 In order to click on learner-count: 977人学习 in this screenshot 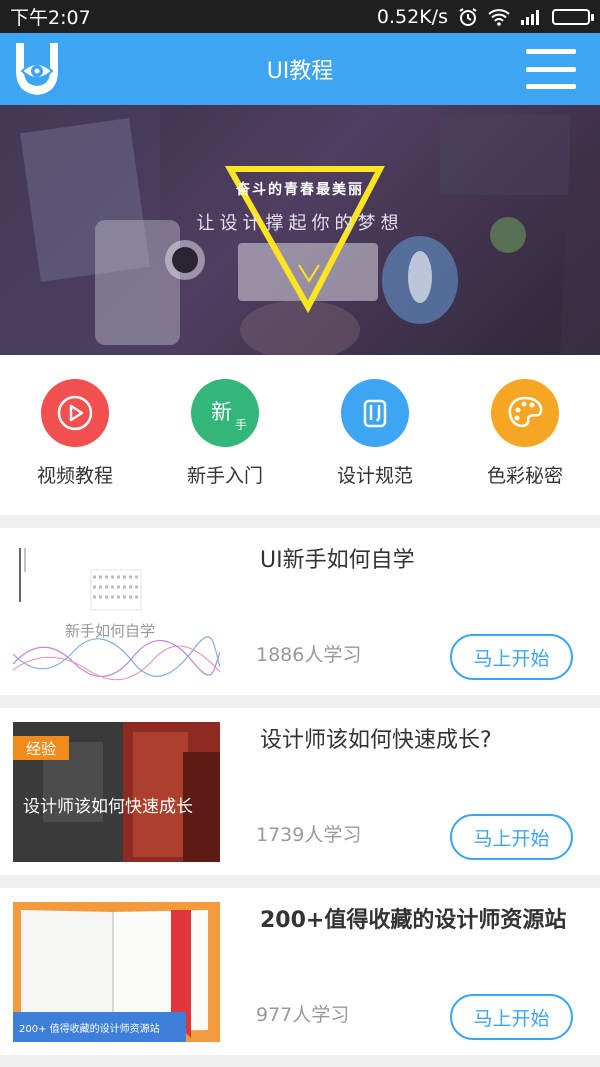, I will do `click(303, 1015)`.